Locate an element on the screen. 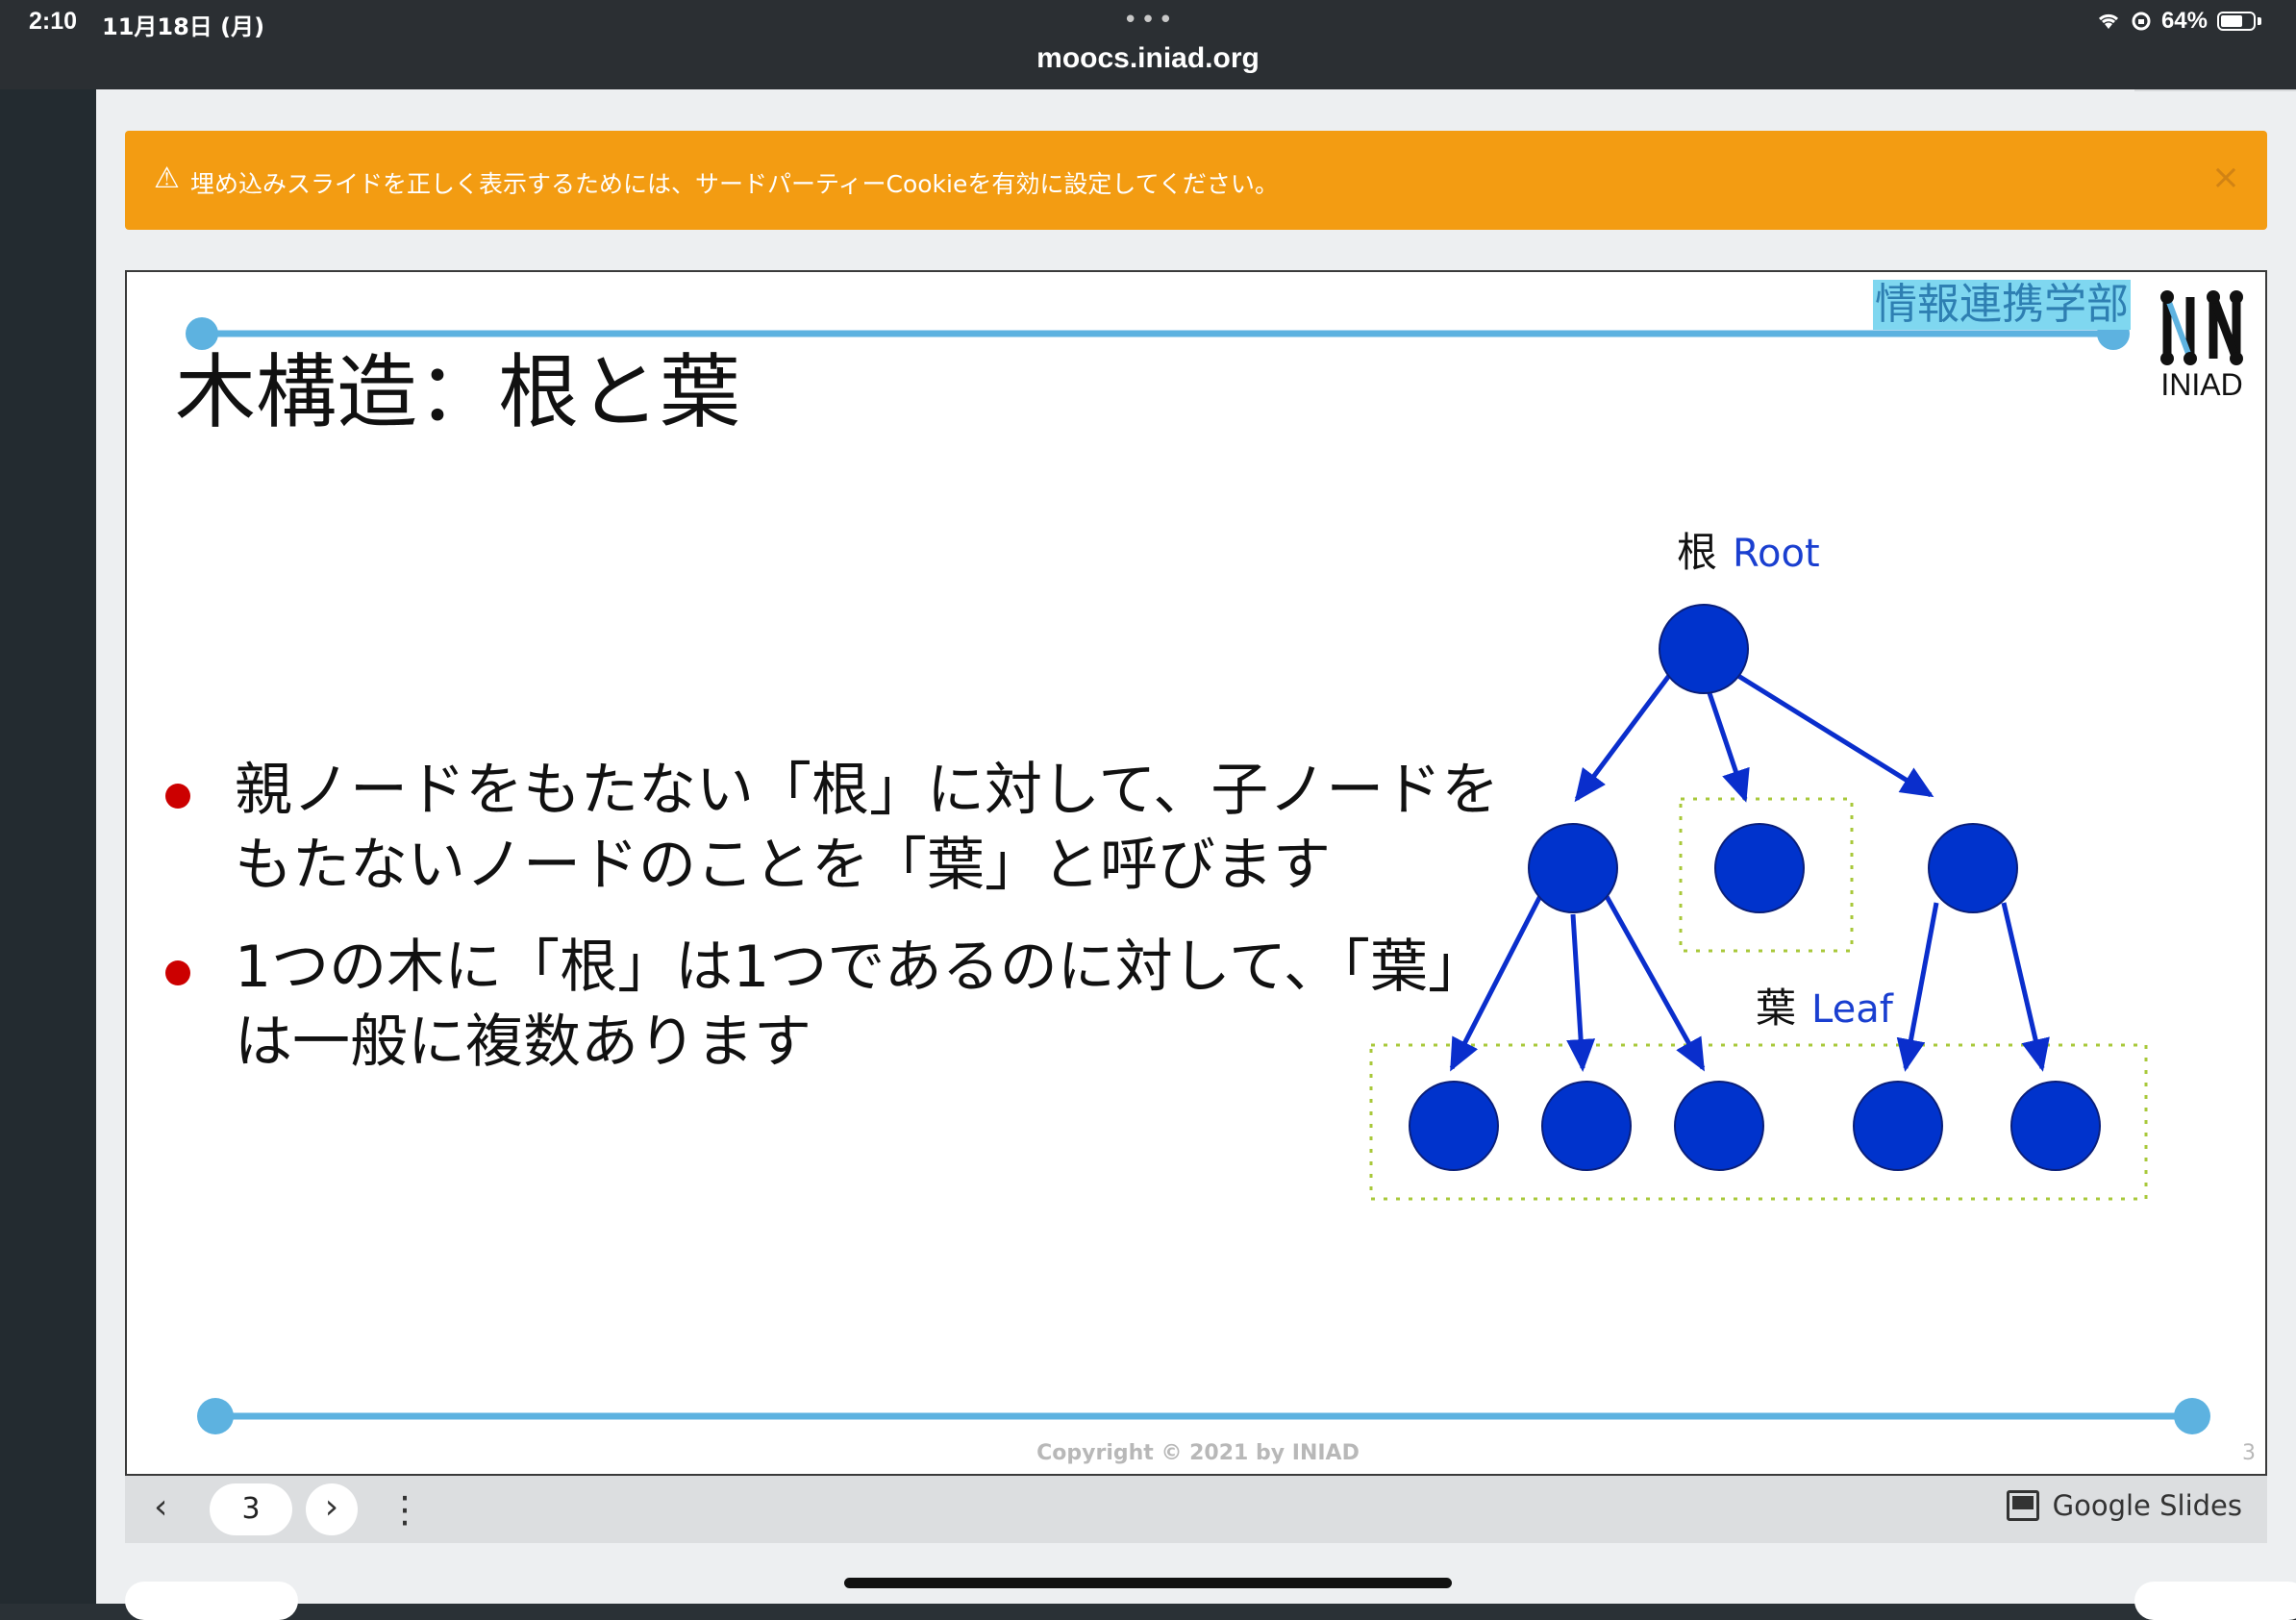 The height and width of the screenshot is (1620, 2296). battery-percent: 64% is located at coordinates (2184, 21).